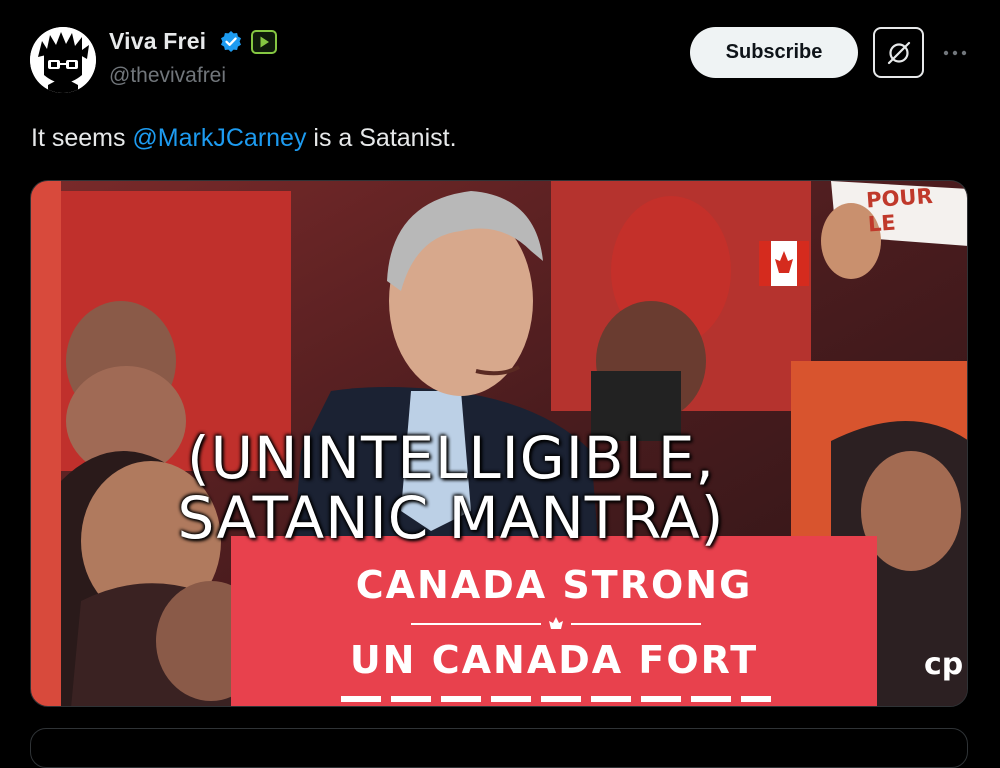 This screenshot has width=1000, height=768. I want to click on tweet-text-prefix: It seems, so click(82, 138).